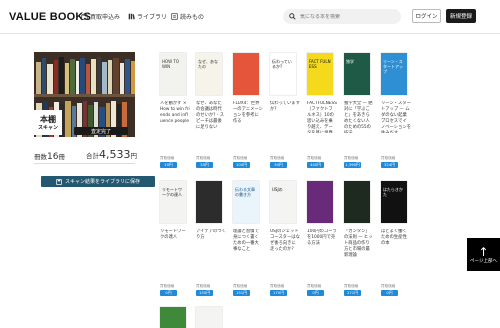 The image size is (500, 328). What do you see at coordinates (48, 119) in the screenshot?
I see `shelf-tag-title: 本棚` at bounding box center [48, 119].